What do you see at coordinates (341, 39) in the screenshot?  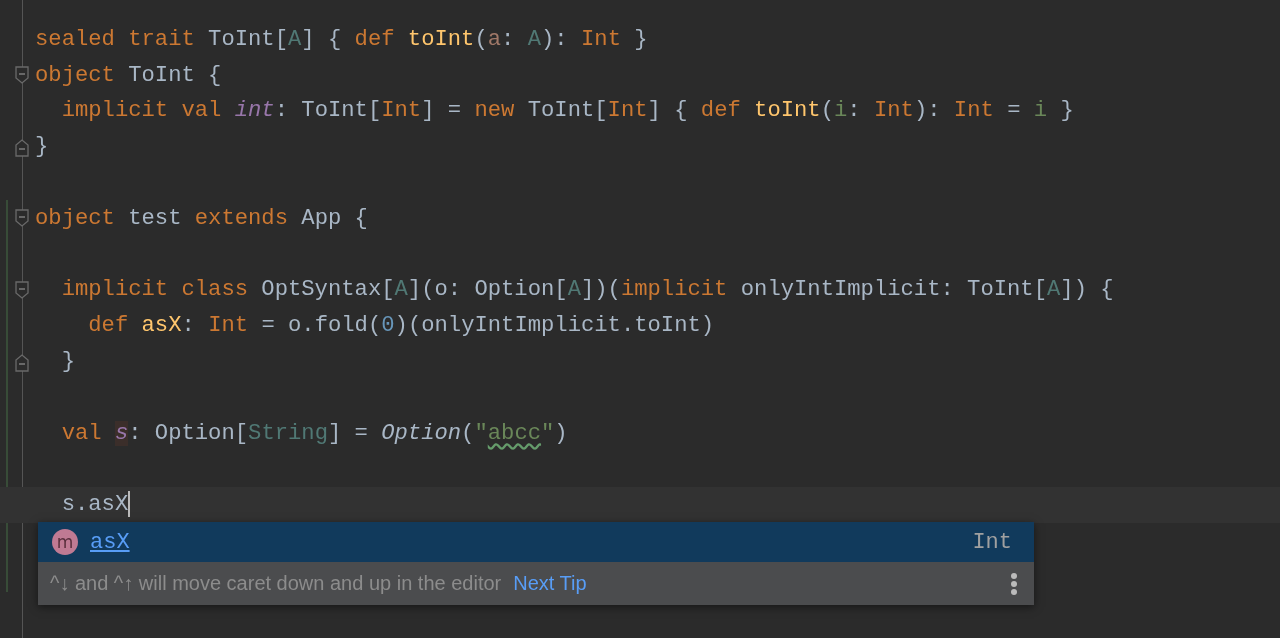 I see `code-line: sealed trait ToInt[A] { def toInt(a: A): Int }` at bounding box center [341, 39].